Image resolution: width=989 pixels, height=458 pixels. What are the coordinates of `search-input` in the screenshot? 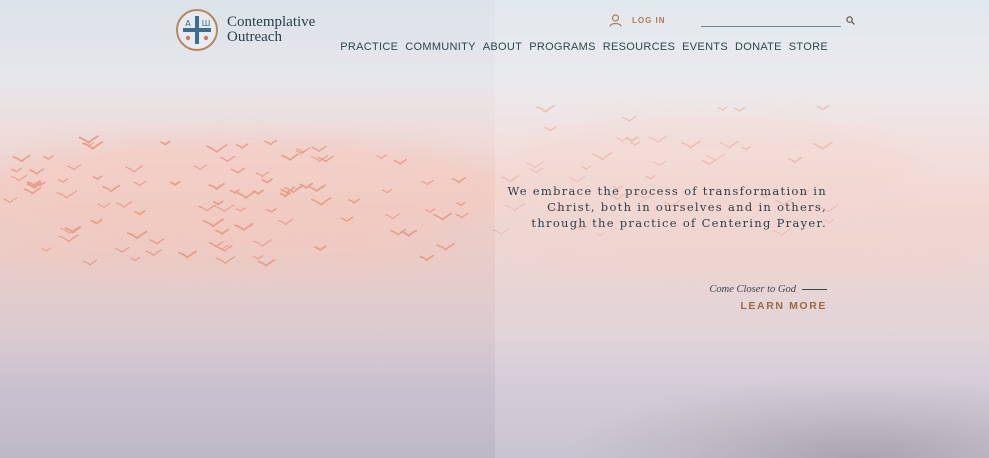 It's located at (770, 24).